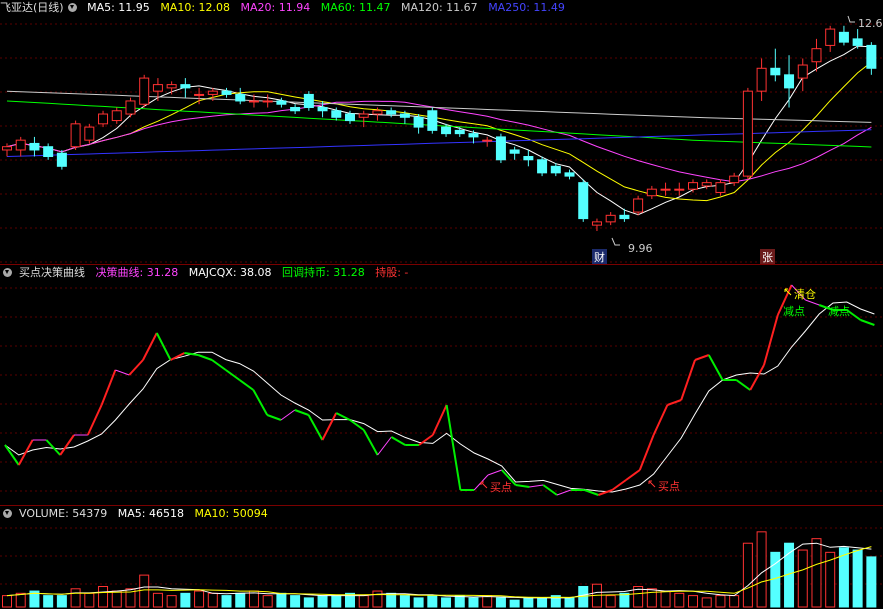  I want to click on buy-signal-1: 买点, so click(501, 487).